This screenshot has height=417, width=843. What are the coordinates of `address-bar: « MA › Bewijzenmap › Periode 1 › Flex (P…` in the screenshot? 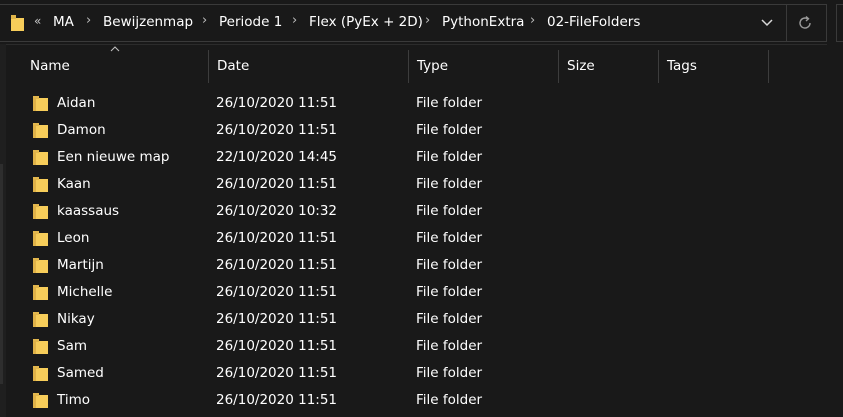 It's located at (421, 22).